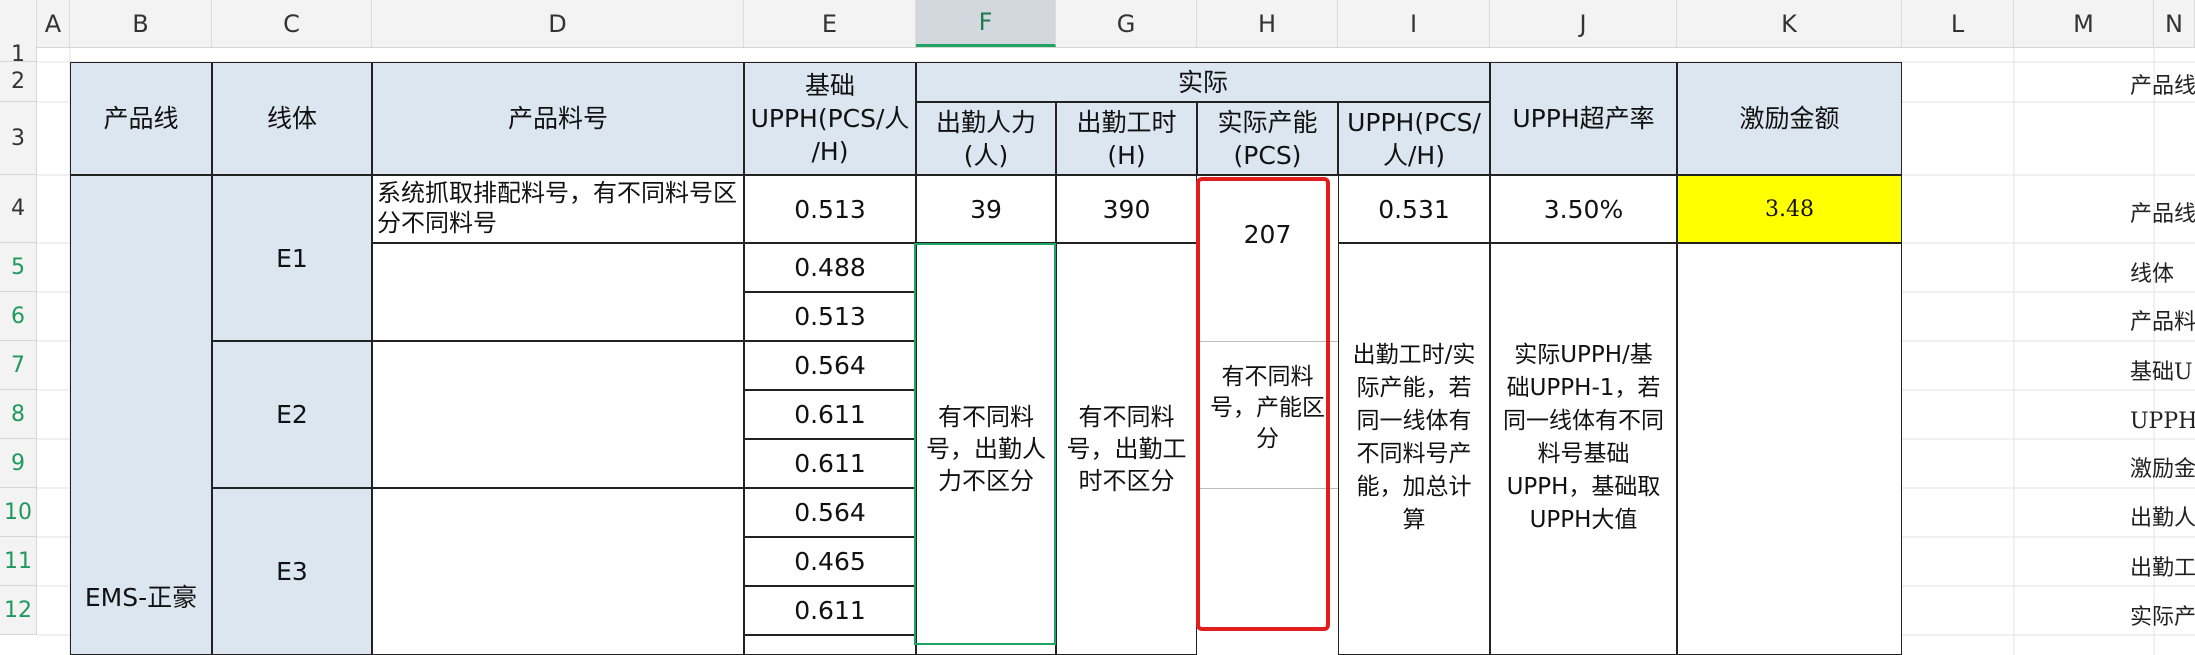 The image size is (2195, 655). Describe the element at coordinates (292, 118) in the screenshot. I see `header-line-body: 线体` at that location.